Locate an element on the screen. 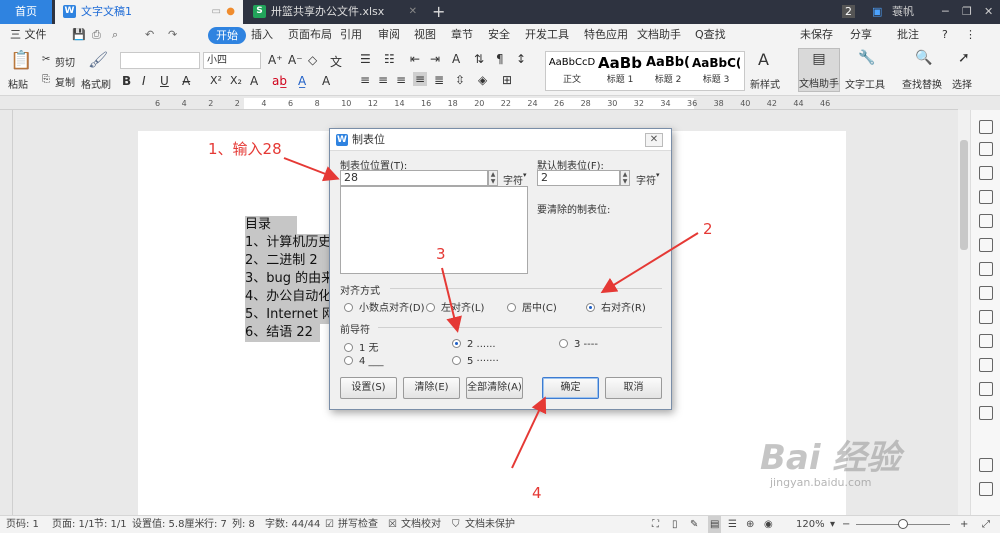  underline-icon: U is located at coordinates (164, 81).